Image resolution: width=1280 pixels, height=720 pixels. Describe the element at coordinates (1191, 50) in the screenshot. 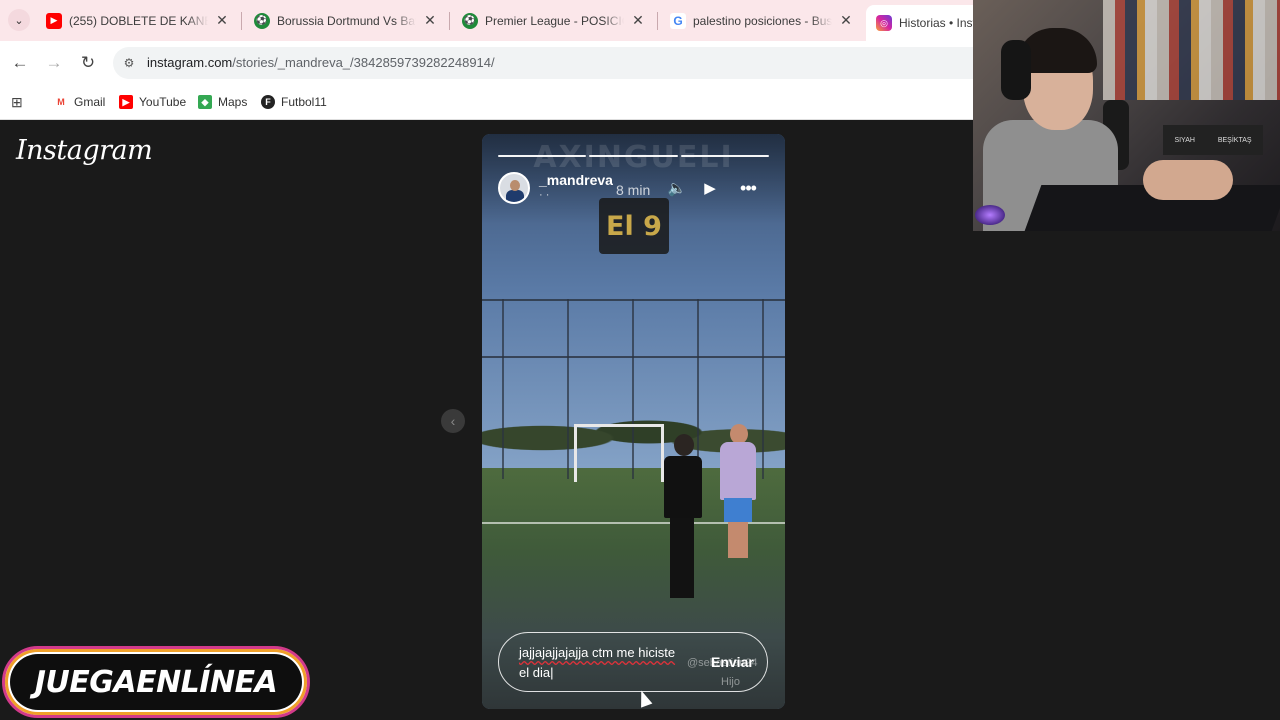

I see `webcam-shirts-background` at that location.